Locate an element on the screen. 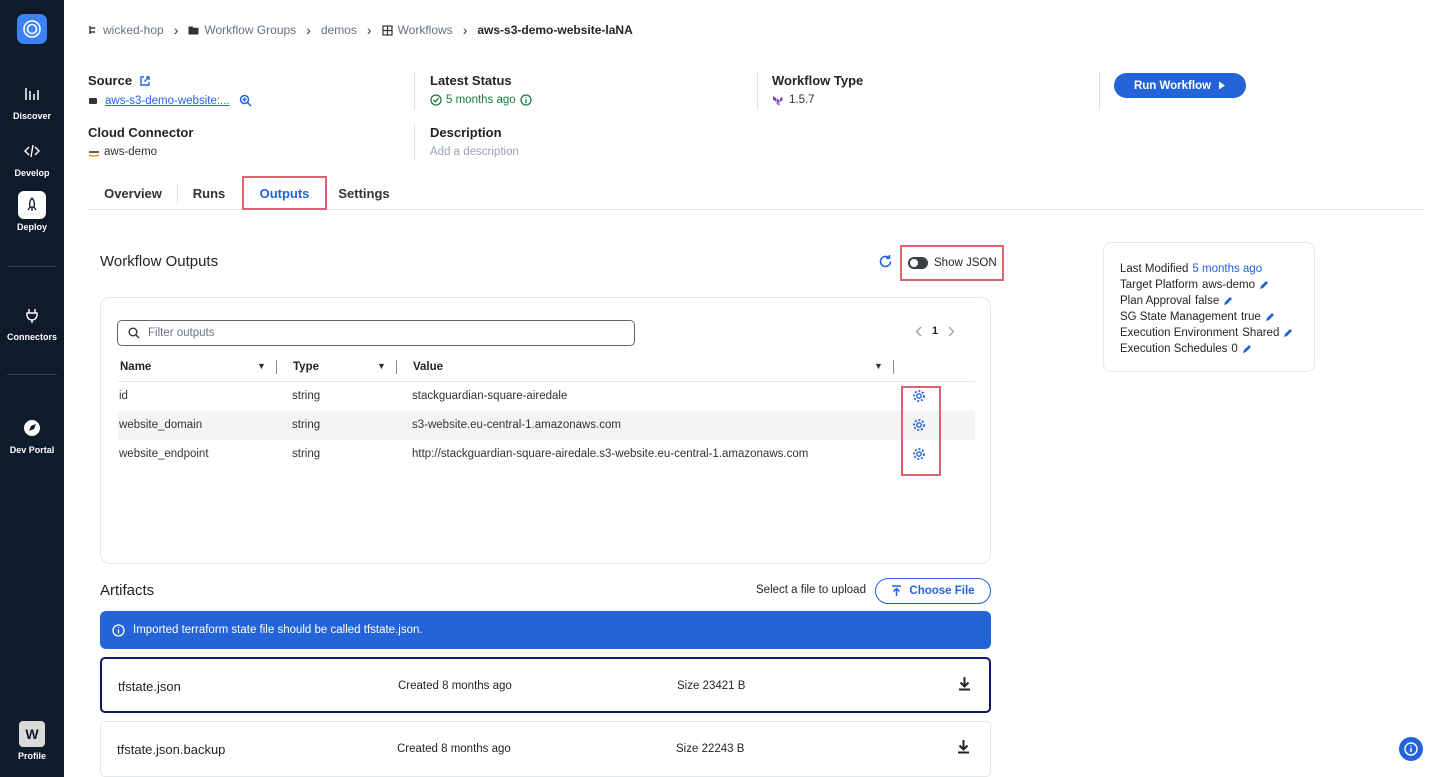 The width and height of the screenshot is (1440, 777). aws-icon is located at coordinates (94, 153).